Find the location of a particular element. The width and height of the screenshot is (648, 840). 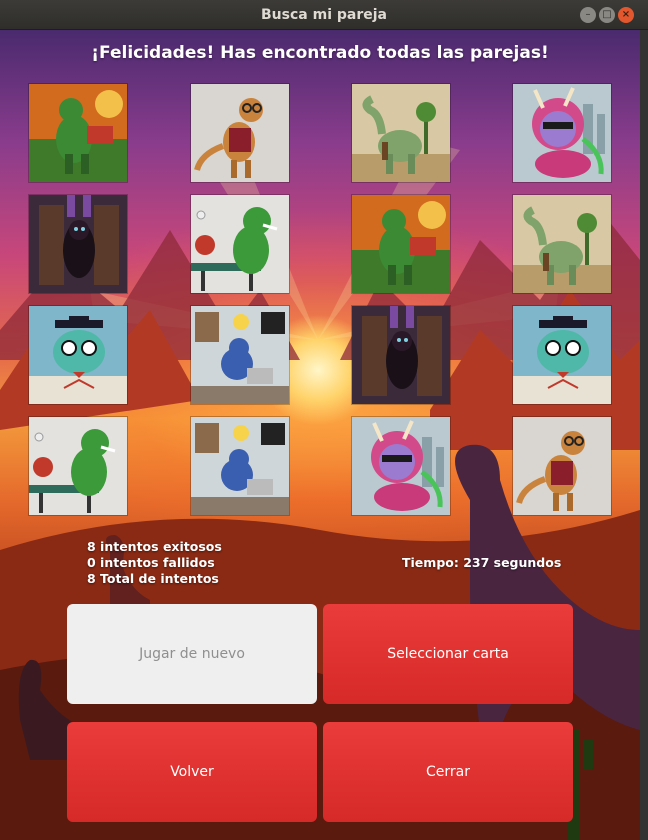

window-edge is located at coordinates (644, 435).